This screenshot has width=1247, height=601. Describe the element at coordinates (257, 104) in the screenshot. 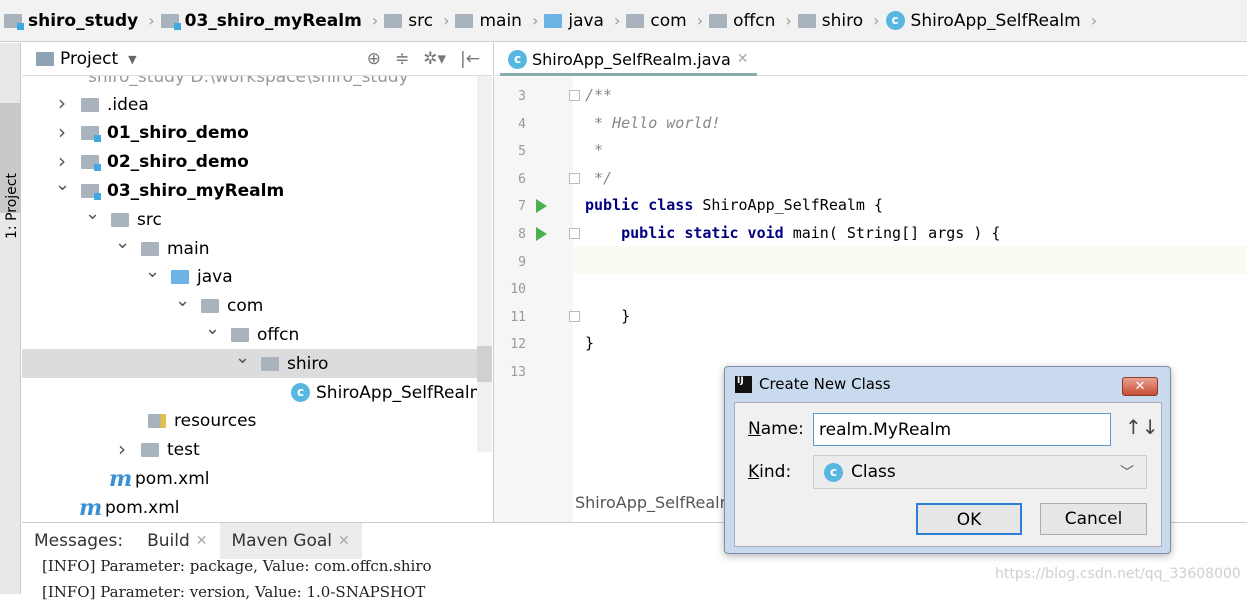

I see `tree-item: › .idea` at that location.